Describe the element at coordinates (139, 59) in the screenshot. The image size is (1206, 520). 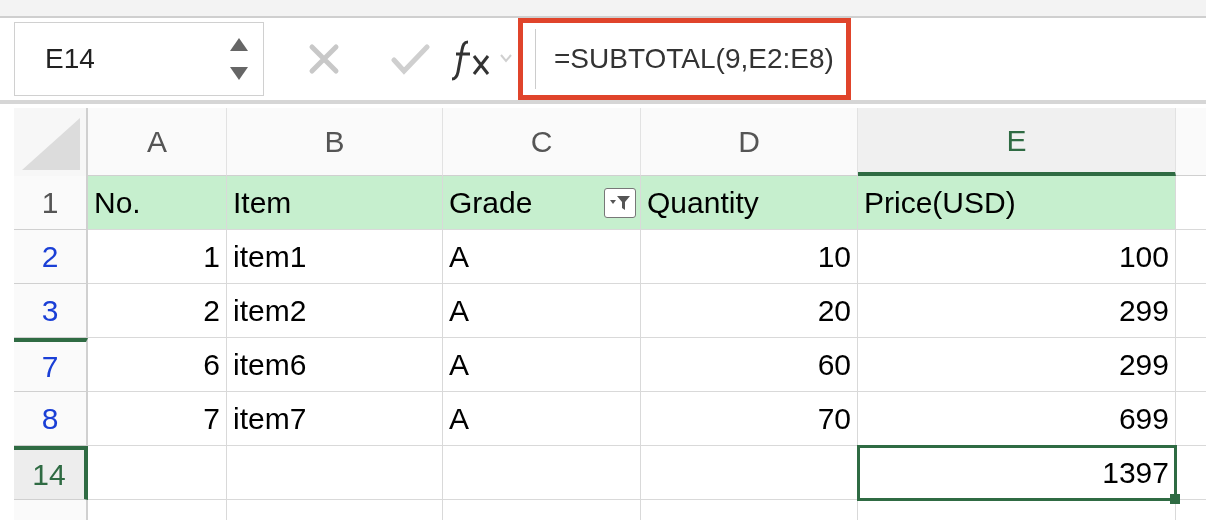
I see `name-box: E14` at that location.